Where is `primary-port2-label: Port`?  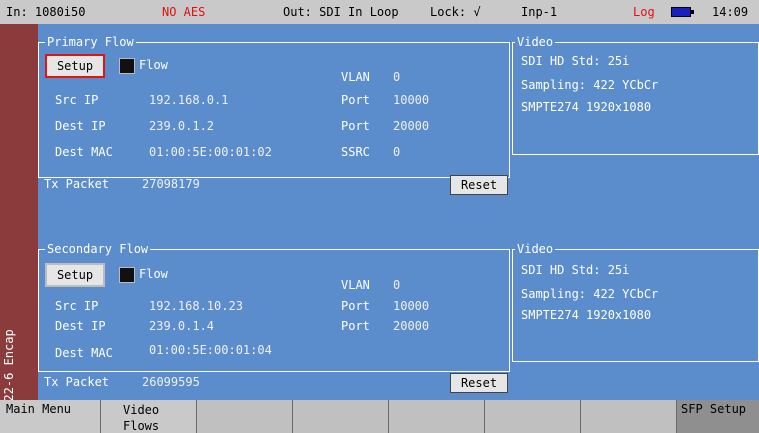
primary-port2-label: Port is located at coordinates (355, 126).